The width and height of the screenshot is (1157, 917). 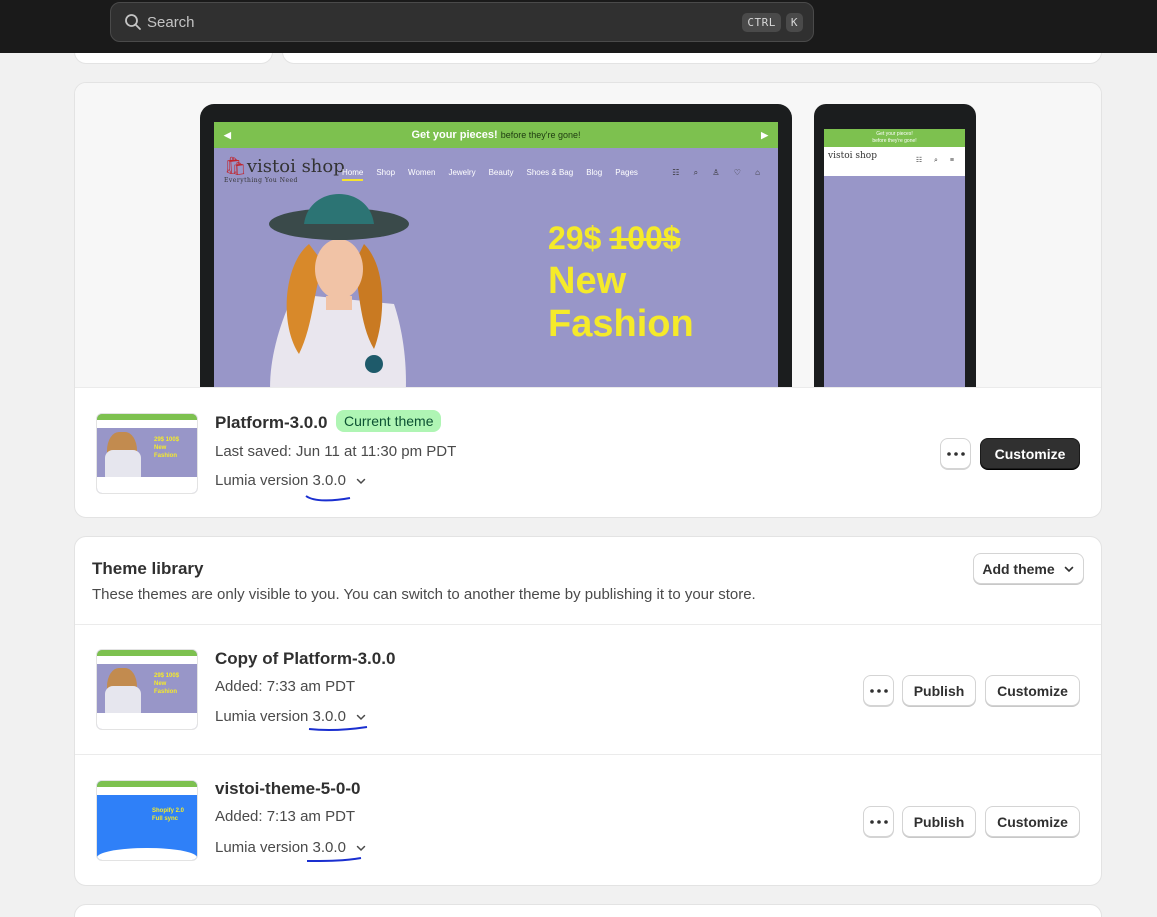 What do you see at coordinates (305, 658) in the screenshot?
I see `theme-name: Copy of Platform-3.0.0` at bounding box center [305, 658].